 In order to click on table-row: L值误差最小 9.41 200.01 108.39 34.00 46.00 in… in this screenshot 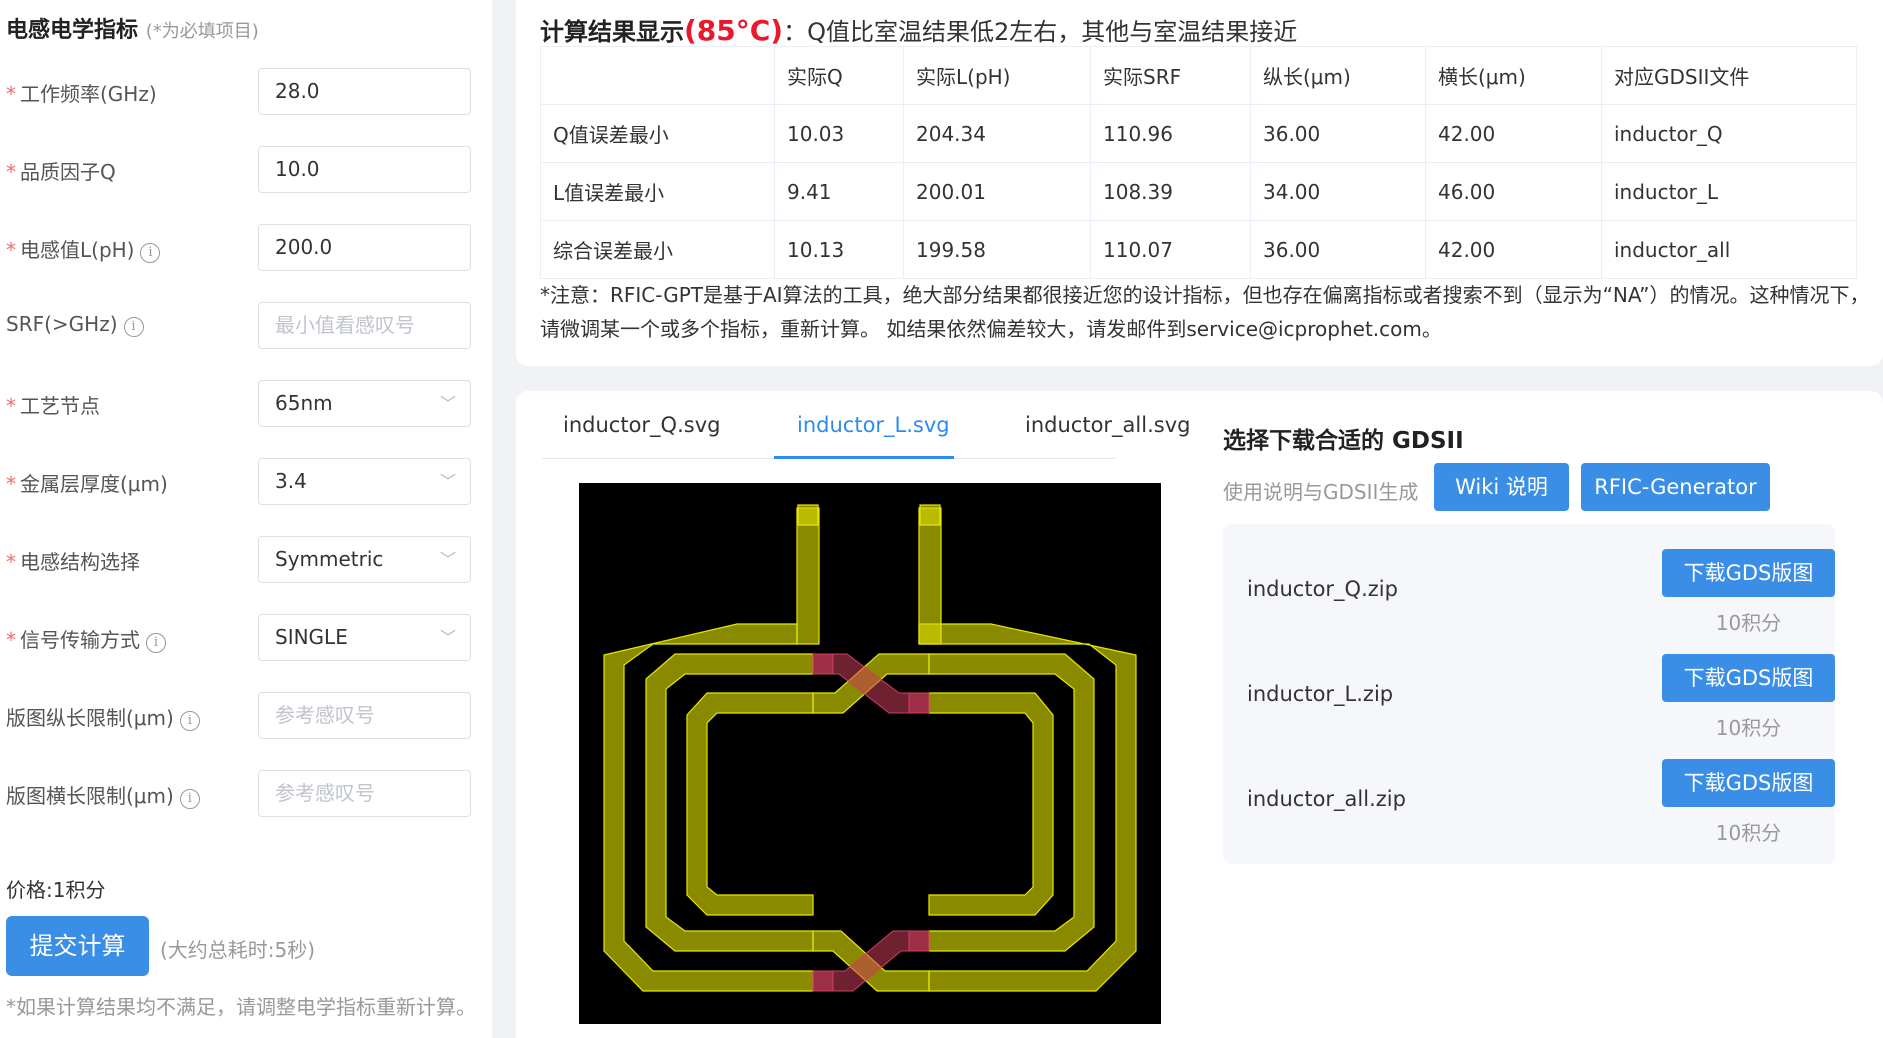, I will do `click(1198, 191)`.